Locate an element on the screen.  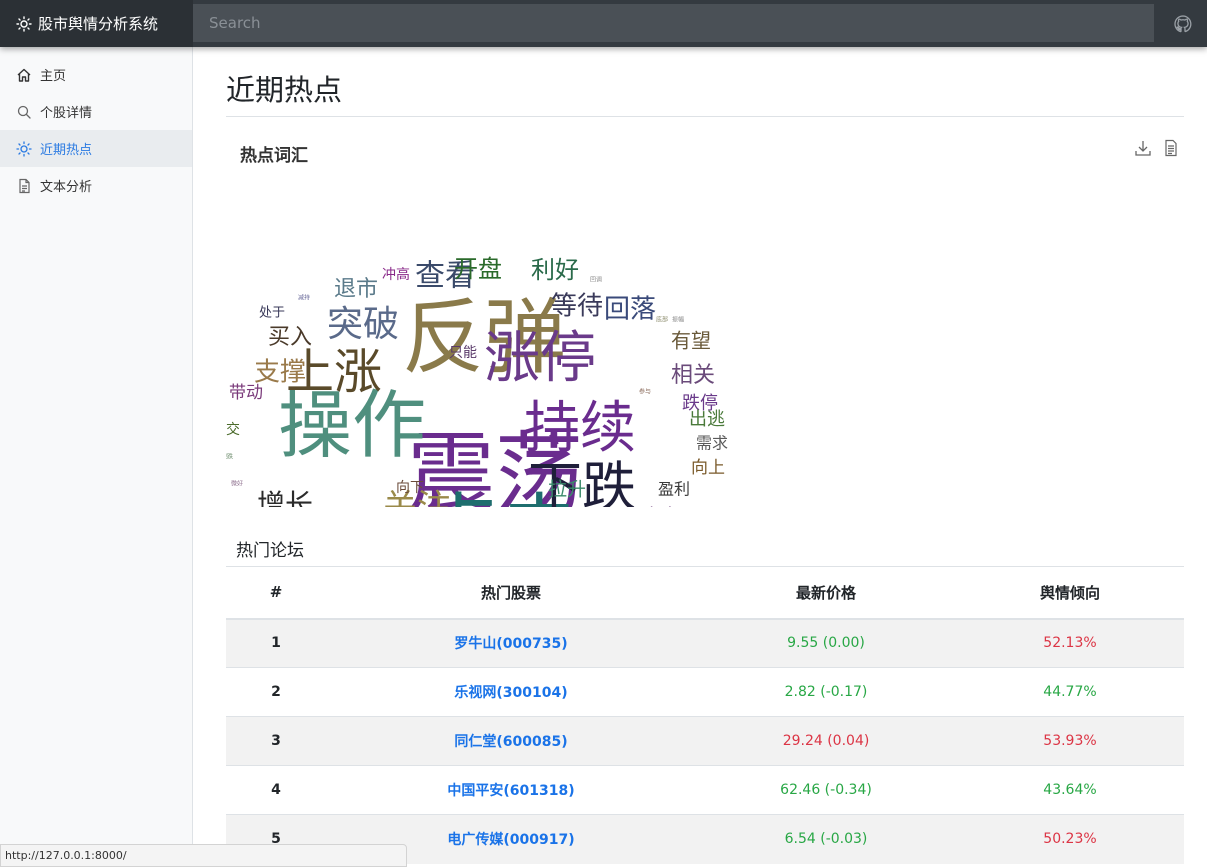
app-title: 股市舆情分析系统 is located at coordinates (98, 24).